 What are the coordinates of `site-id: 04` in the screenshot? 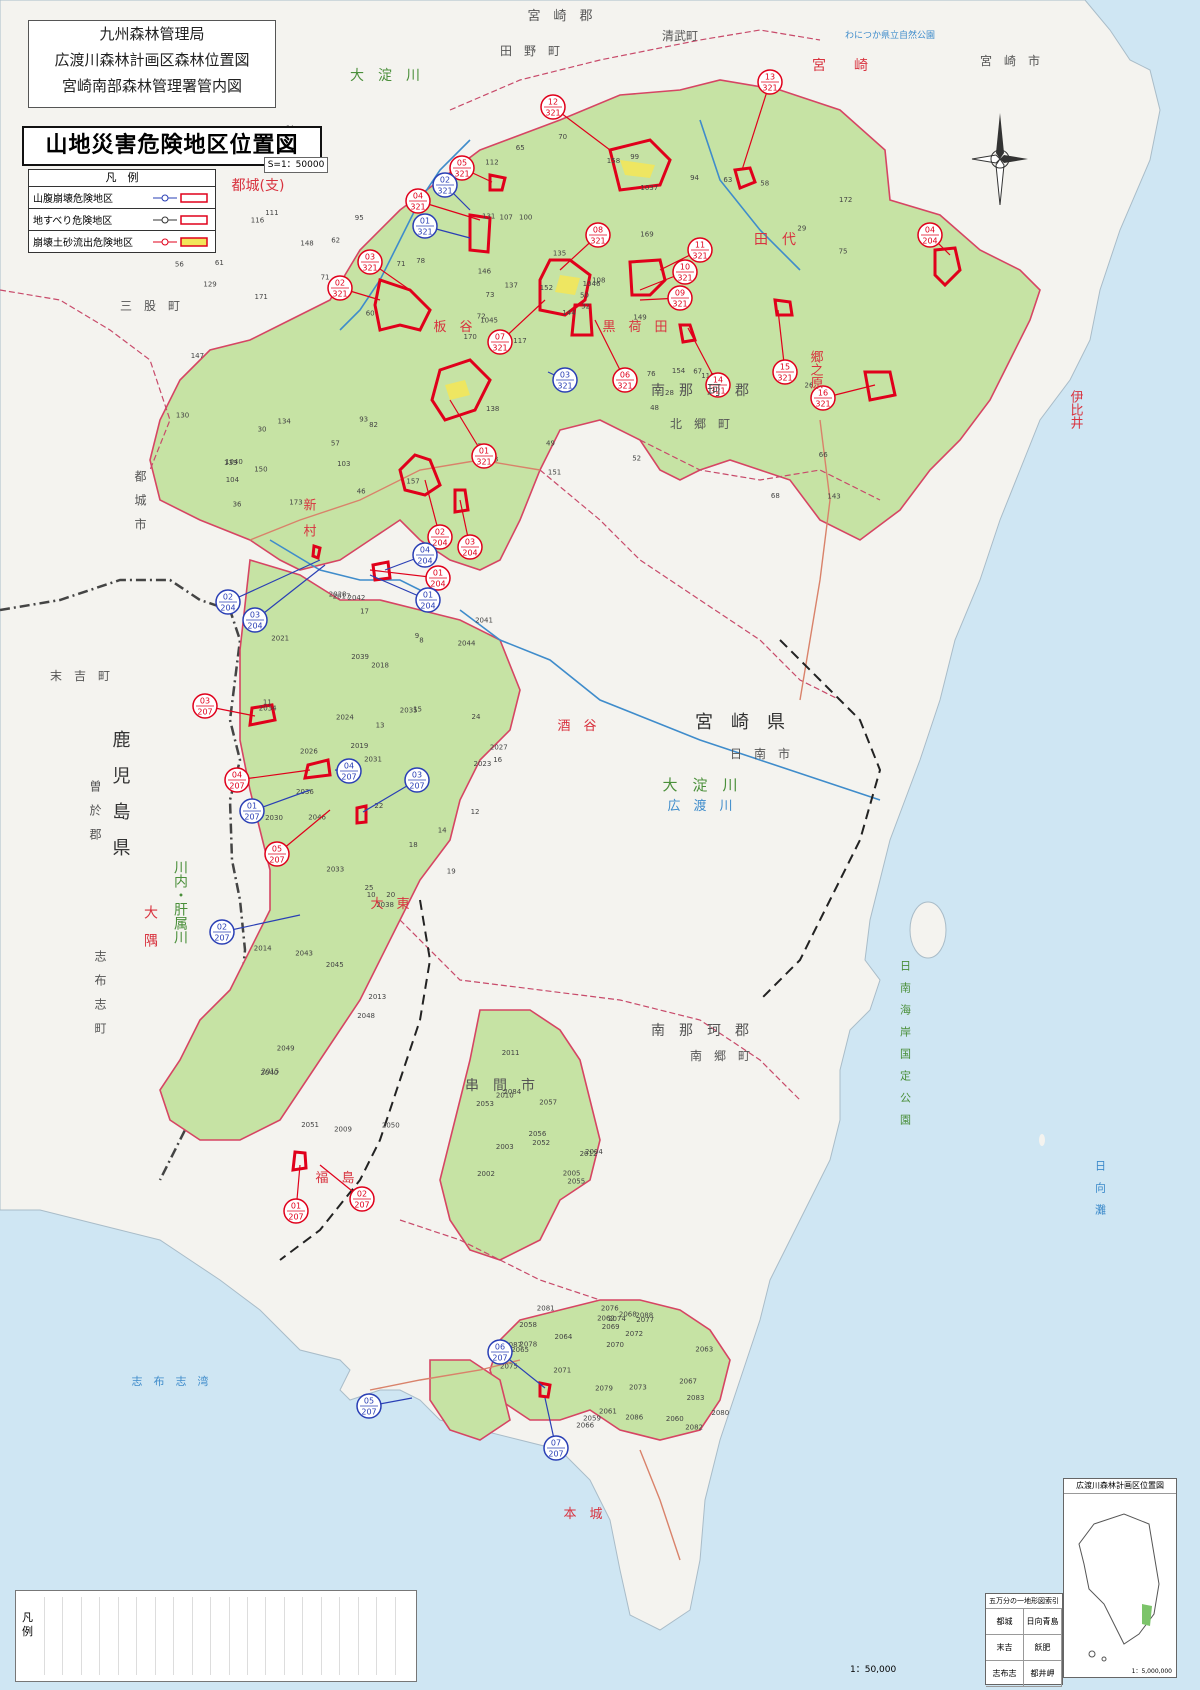 It's located at (425, 550).